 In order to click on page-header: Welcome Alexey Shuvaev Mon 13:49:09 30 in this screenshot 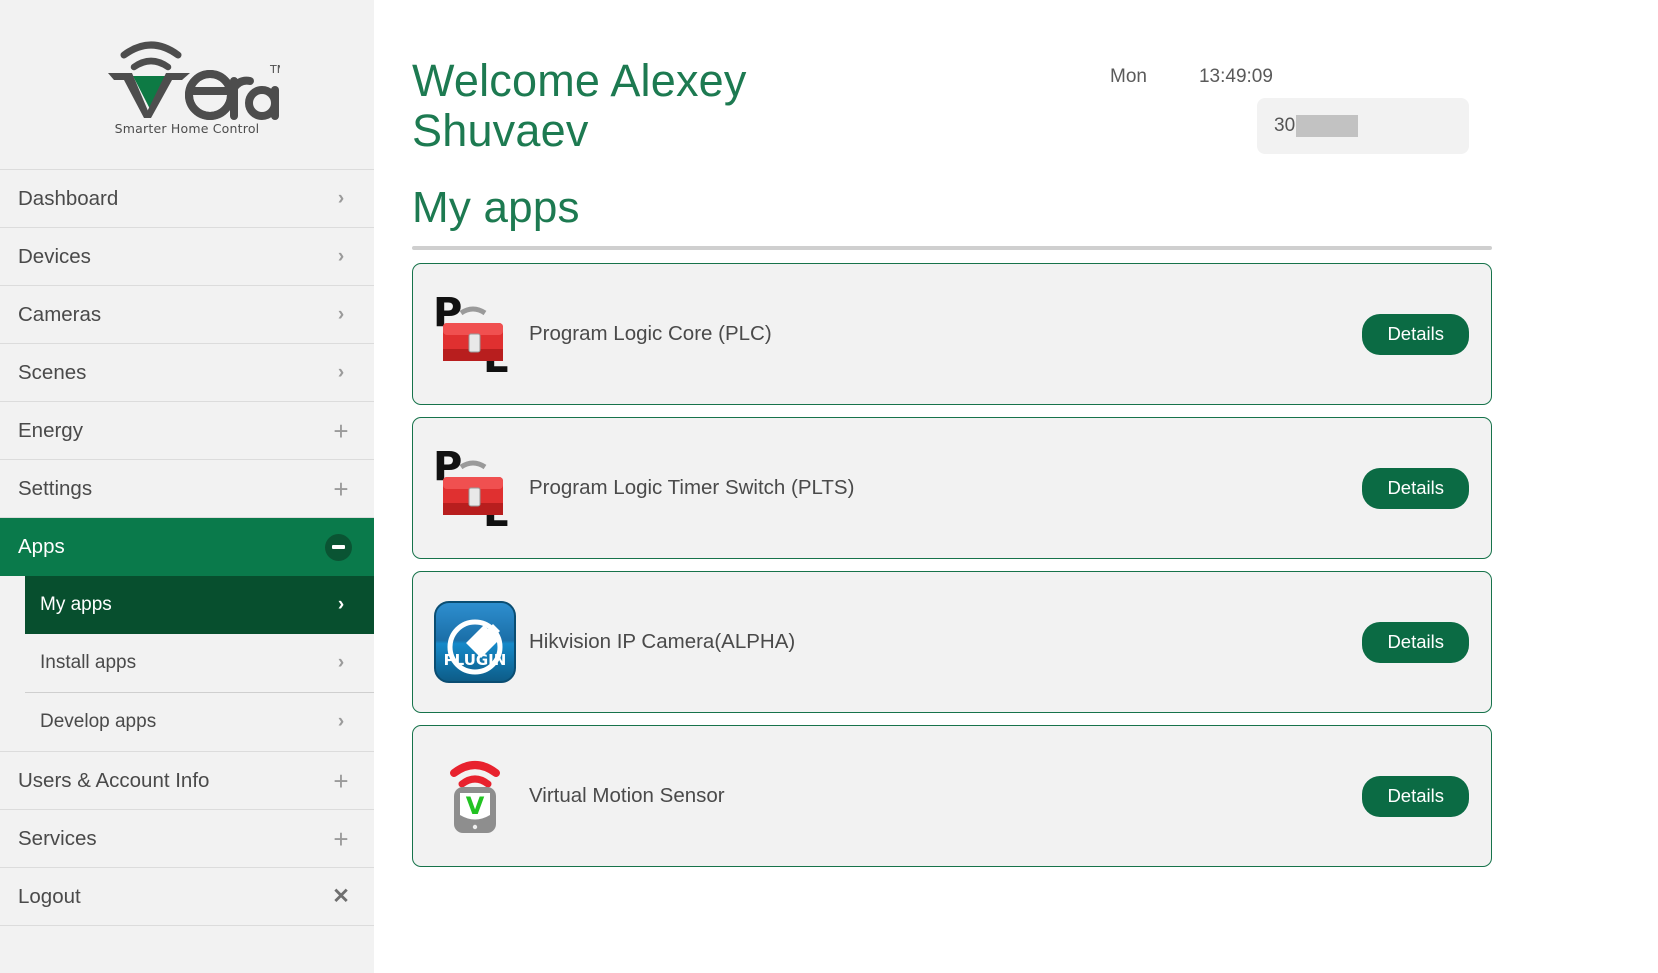, I will do `click(952, 105)`.